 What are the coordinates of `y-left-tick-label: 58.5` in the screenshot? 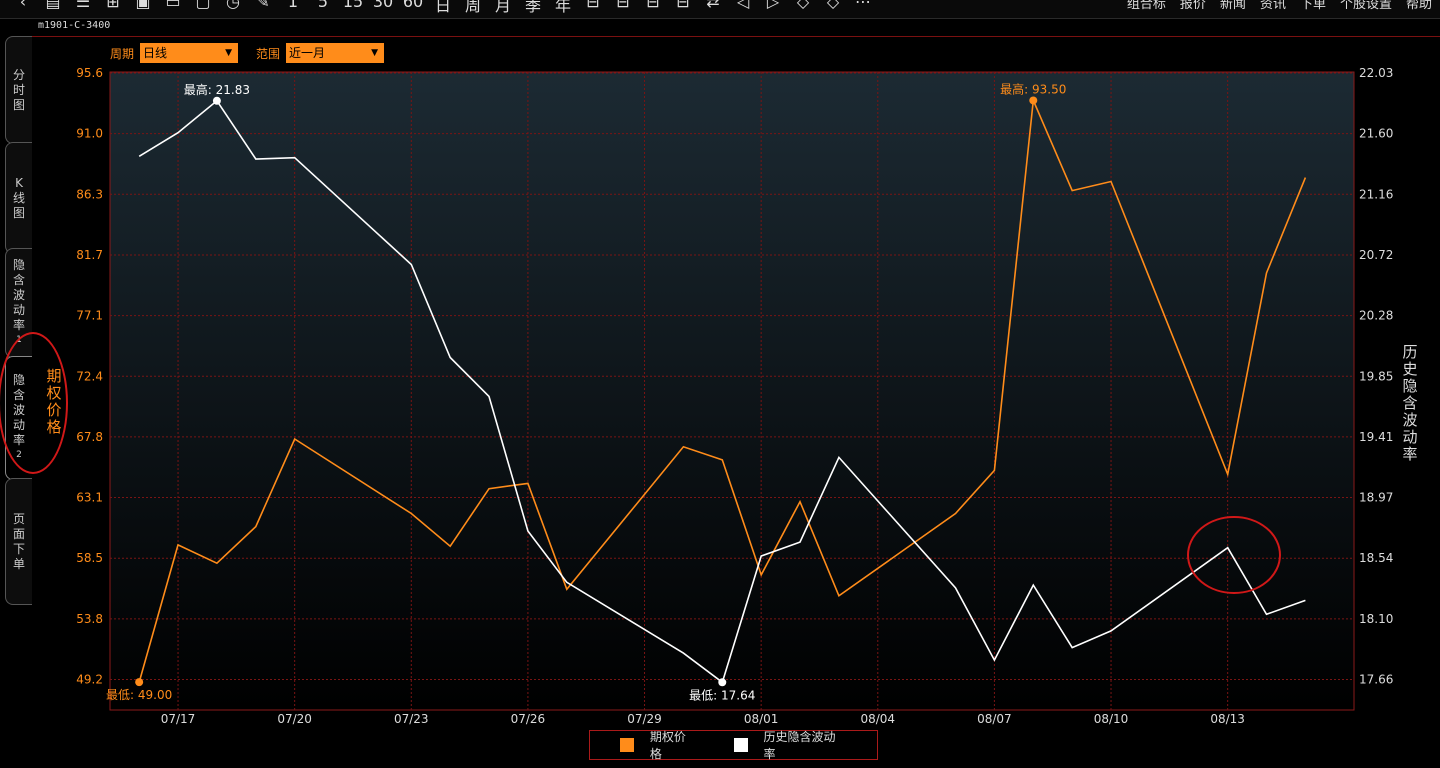 It's located at (89, 558).